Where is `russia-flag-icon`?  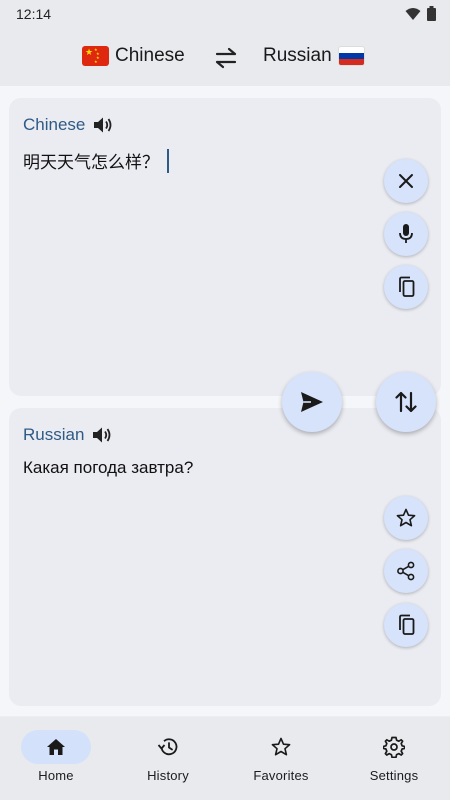 russia-flag-icon is located at coordinates (351, 56).